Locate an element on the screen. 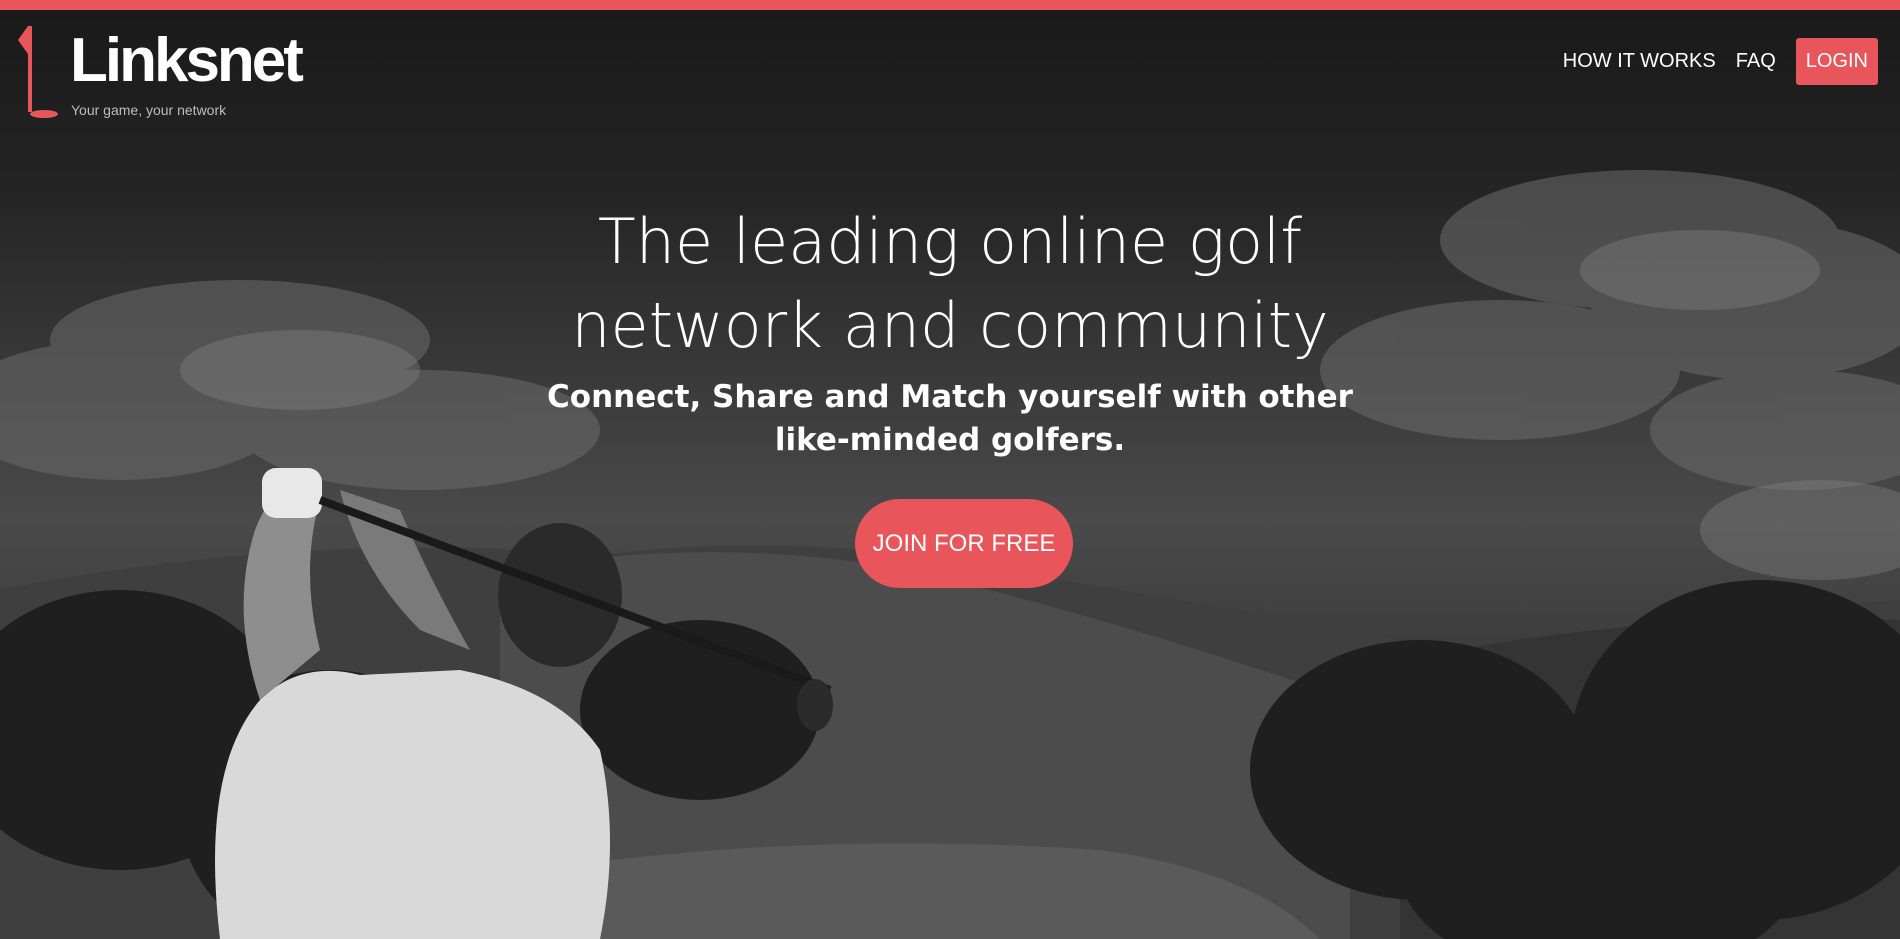 This screenshot has width=1900, height=939. brand-name: Linksnet is located at coordinates (187, 60).